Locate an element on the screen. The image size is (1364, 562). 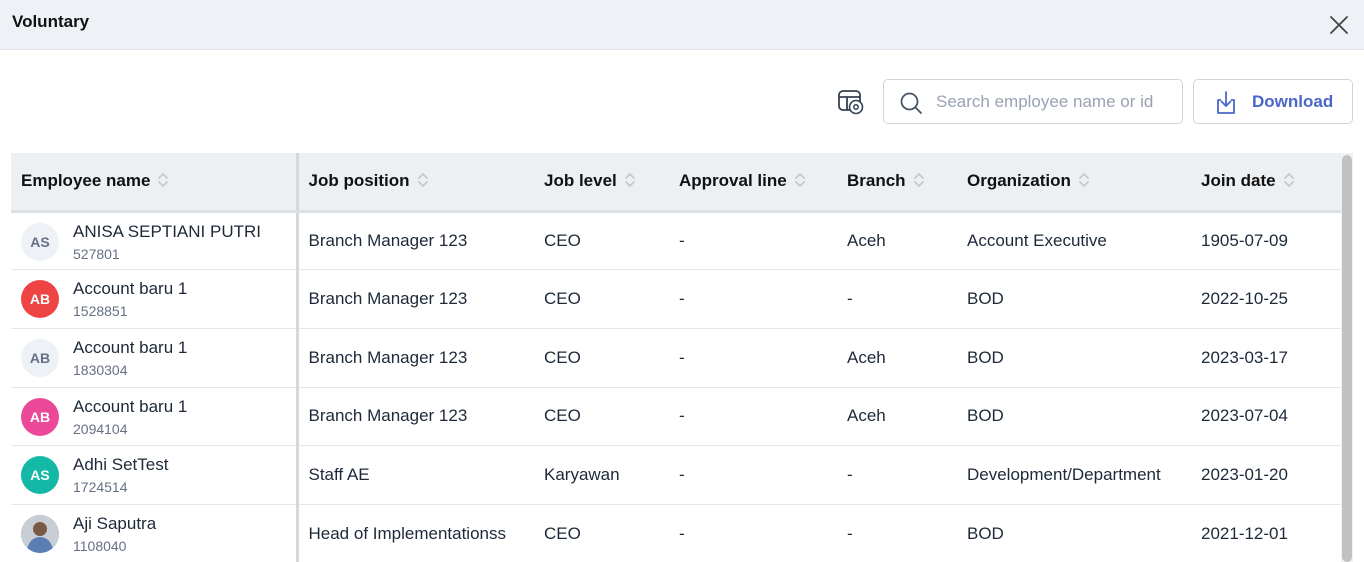
column-header-join-date: Join date is located at coordinates (1261, 183).